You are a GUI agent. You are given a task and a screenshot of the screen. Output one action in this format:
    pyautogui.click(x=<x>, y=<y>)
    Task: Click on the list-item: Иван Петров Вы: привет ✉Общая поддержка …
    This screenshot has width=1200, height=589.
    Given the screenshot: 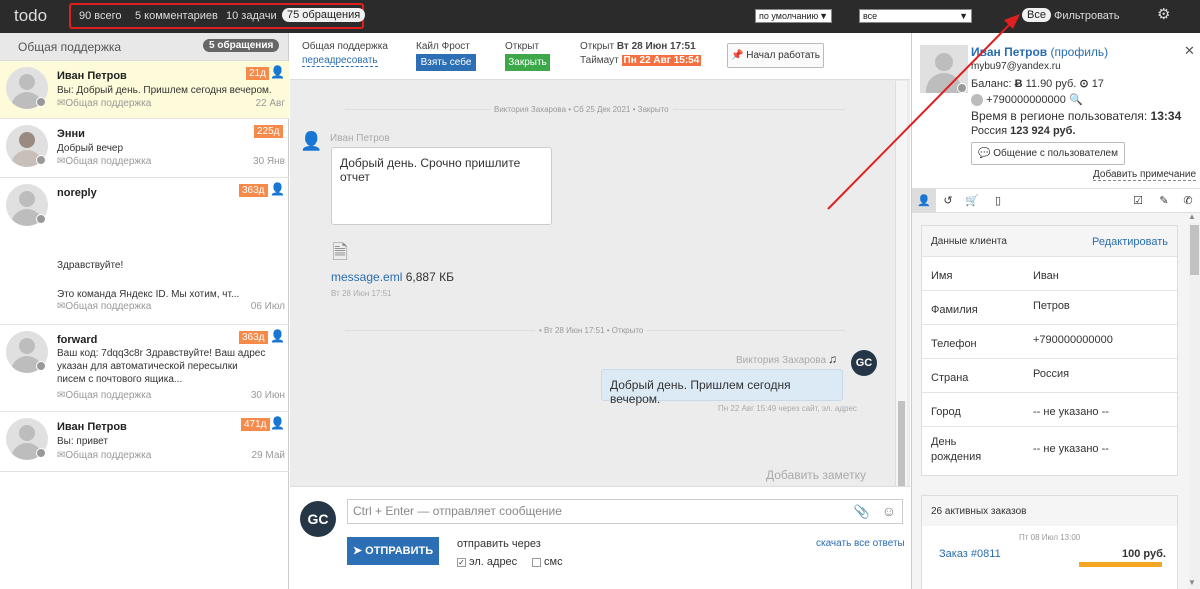 What is the action you would take?
    pyautogui.click(x=144, y=442)
    